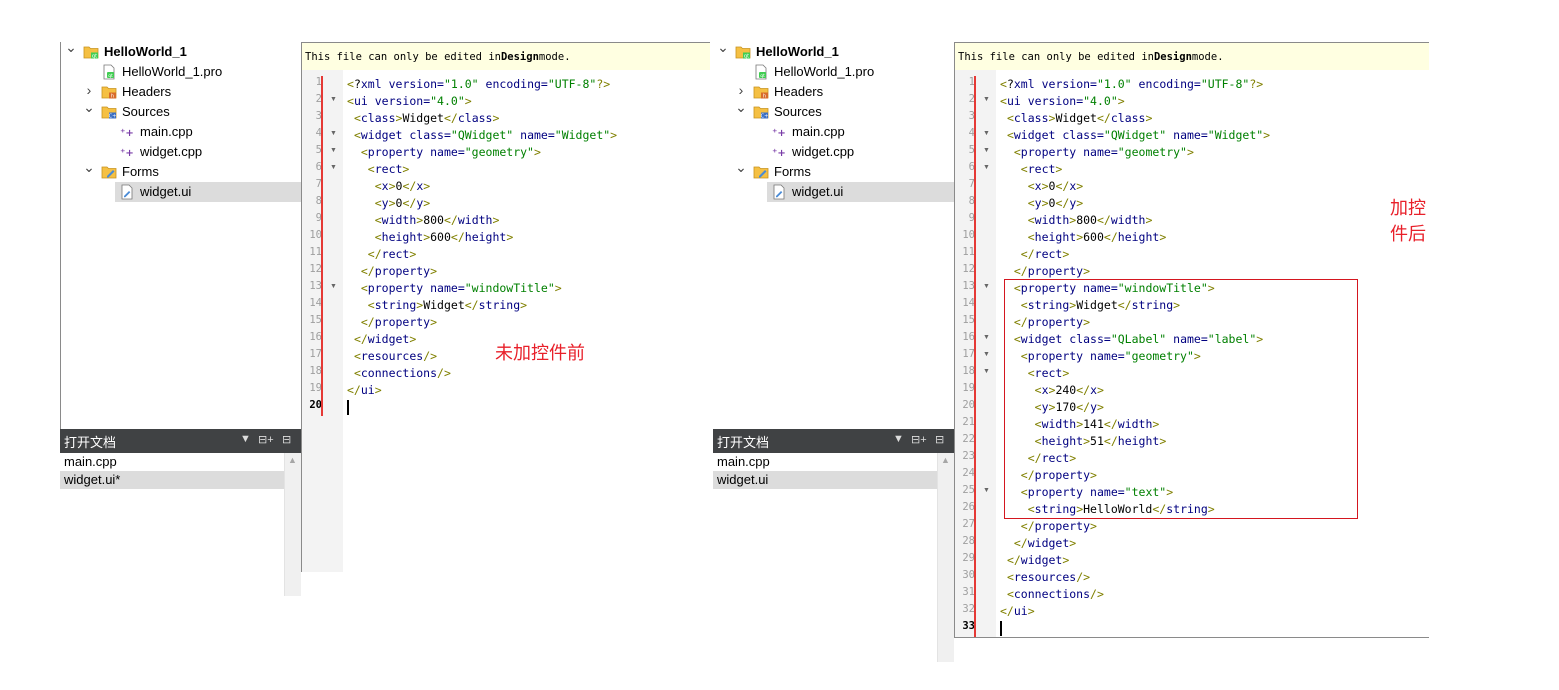 The image size is (1559, 690). What do you see at coordinates (825, 480) in the screenshot?
I see `open-document-item: widget.ui` at bounding box center [825, 480].